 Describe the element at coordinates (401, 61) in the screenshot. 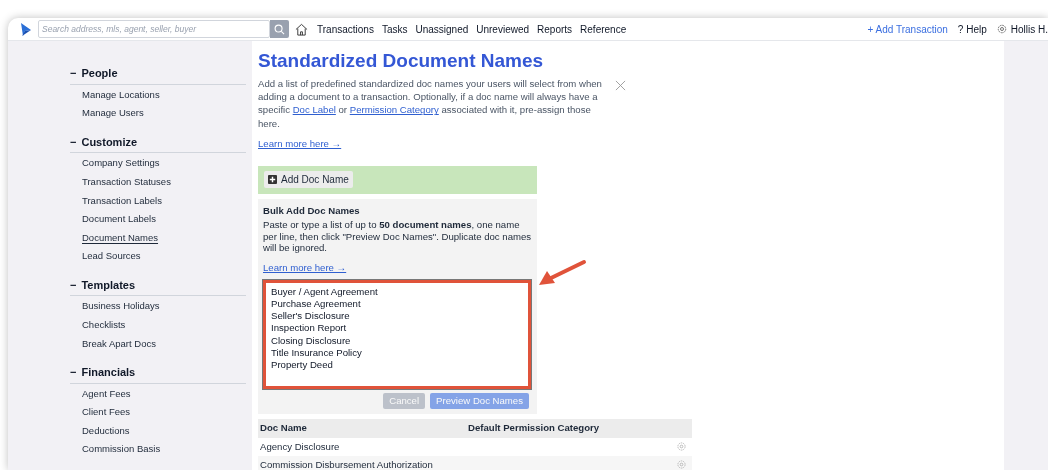

I see `page-title: Standardized Document Names` at that location.